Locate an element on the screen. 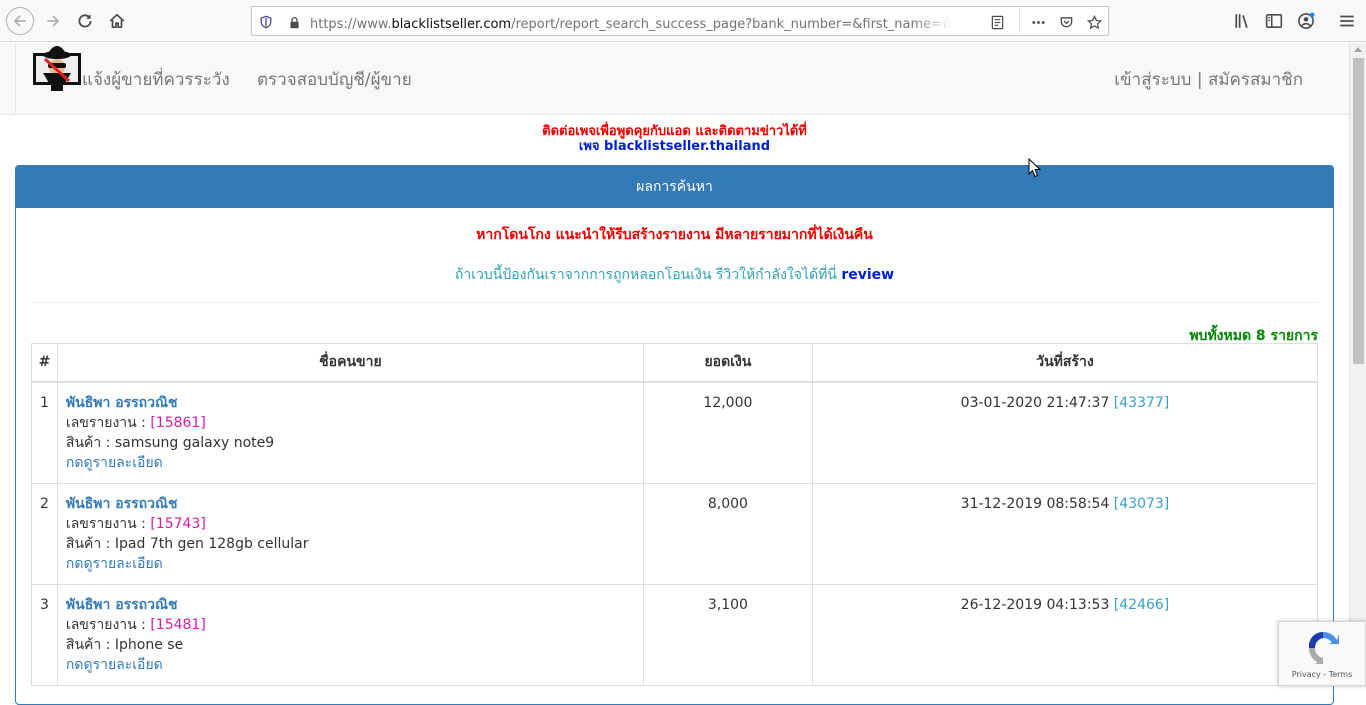  facebook-page-link: เพจ blacklistseller.thailand is located at coordinates (674, 146).